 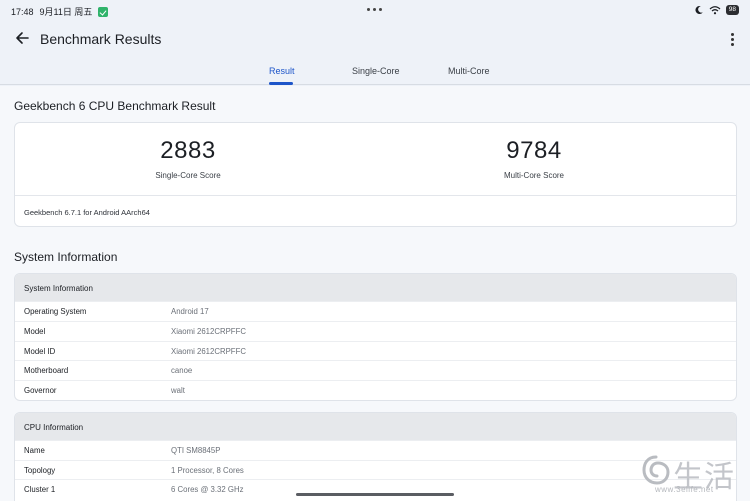 I want to click on row-value: 1 Processor, 8 Cores, so click(x=207, y=470).